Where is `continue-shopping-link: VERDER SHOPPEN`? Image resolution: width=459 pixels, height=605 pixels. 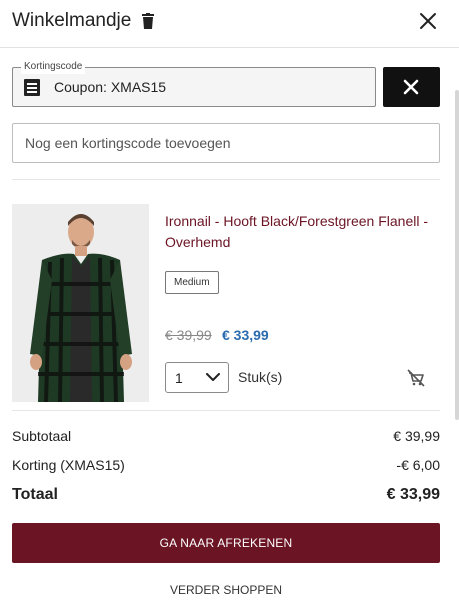
continue-shopping-link: VERDER SHOPPEN is located at coordinates (226, 590).